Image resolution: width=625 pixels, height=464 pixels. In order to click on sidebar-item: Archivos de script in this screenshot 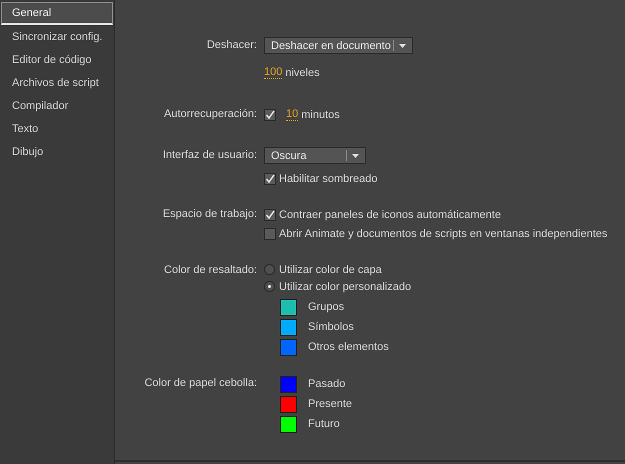, I will do `click(57, 83)`.